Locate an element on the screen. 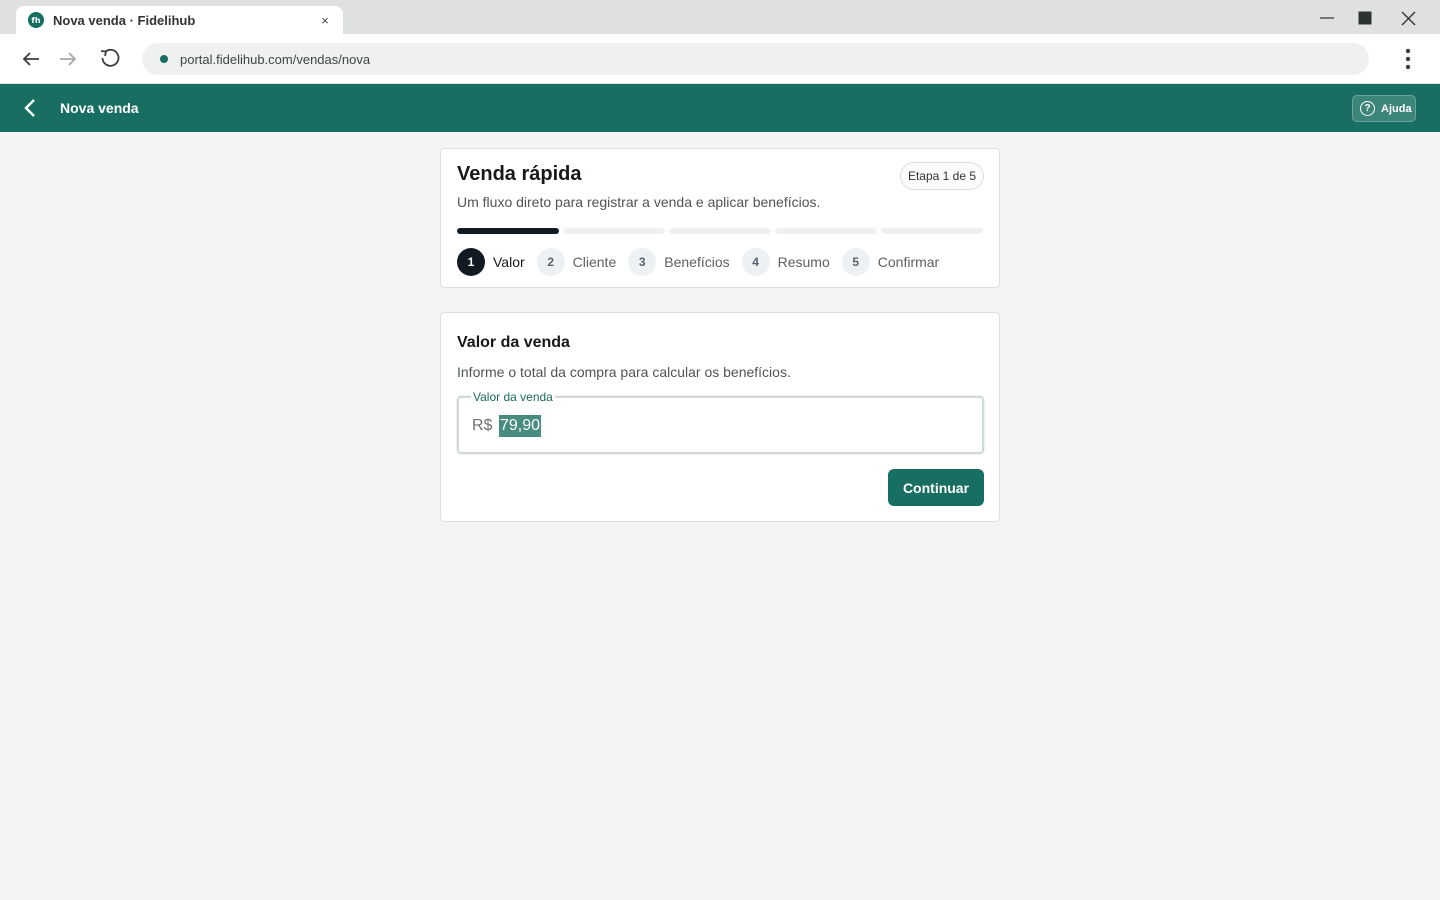 The height and width of the screenshot is (900, 1440). window-close-icon is located at coordinates (1408, 18).